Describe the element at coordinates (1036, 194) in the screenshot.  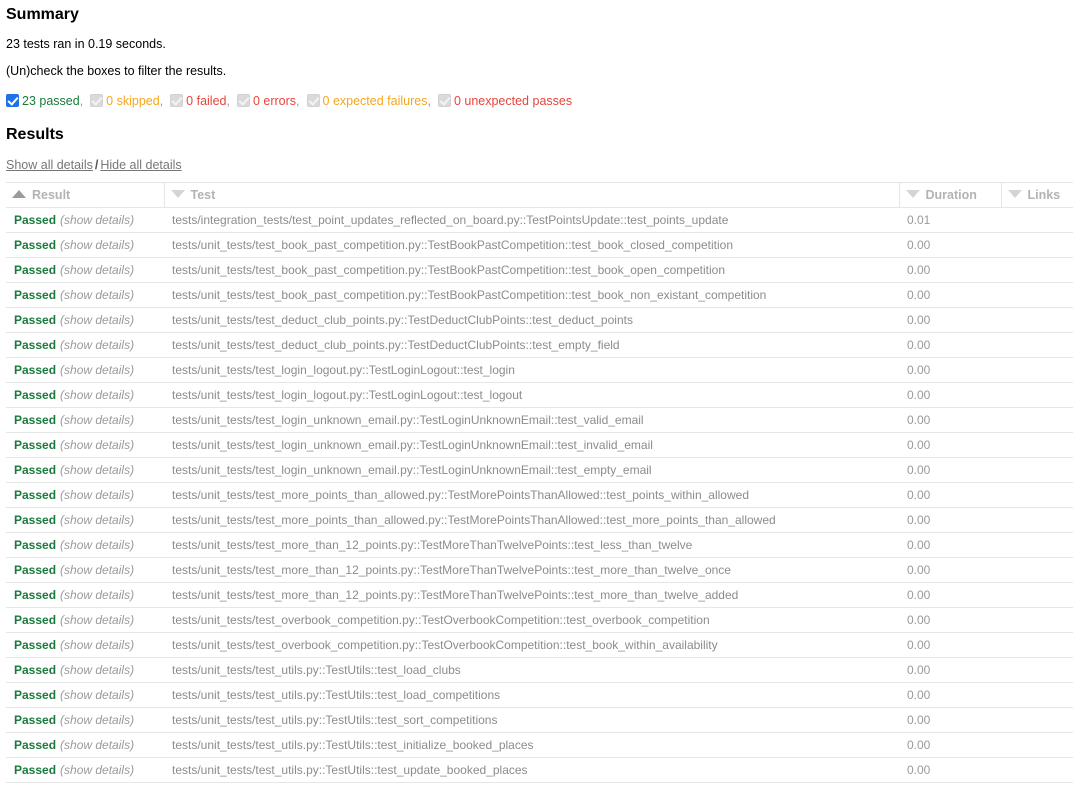
I see `column-header-links: Links` at that location.